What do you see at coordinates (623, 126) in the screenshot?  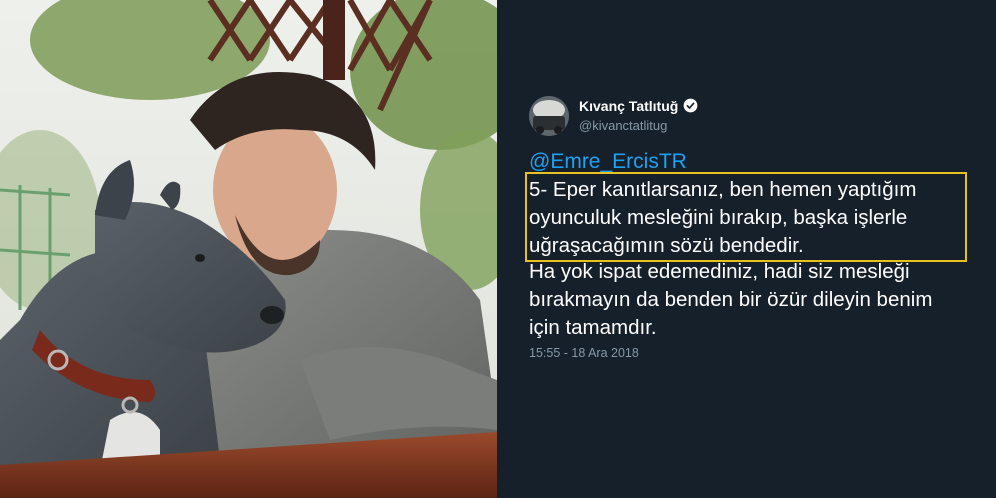 I see `author-handle: @kivanctatlitug` at bounding box center [623, 126].